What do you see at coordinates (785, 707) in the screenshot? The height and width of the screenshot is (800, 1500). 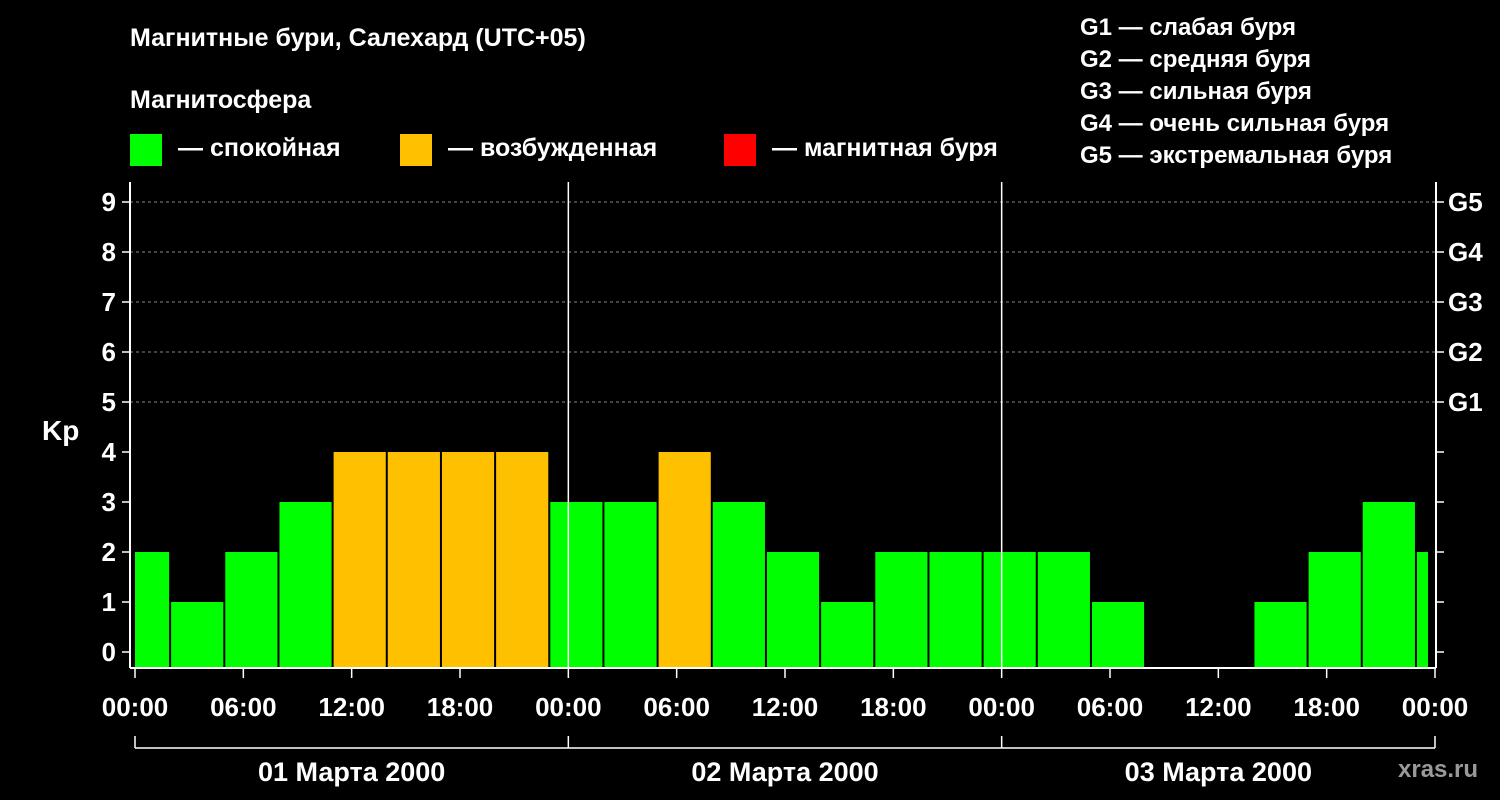 I see `x-tick-label-6: 12:00` at bounding box center [785, 707].